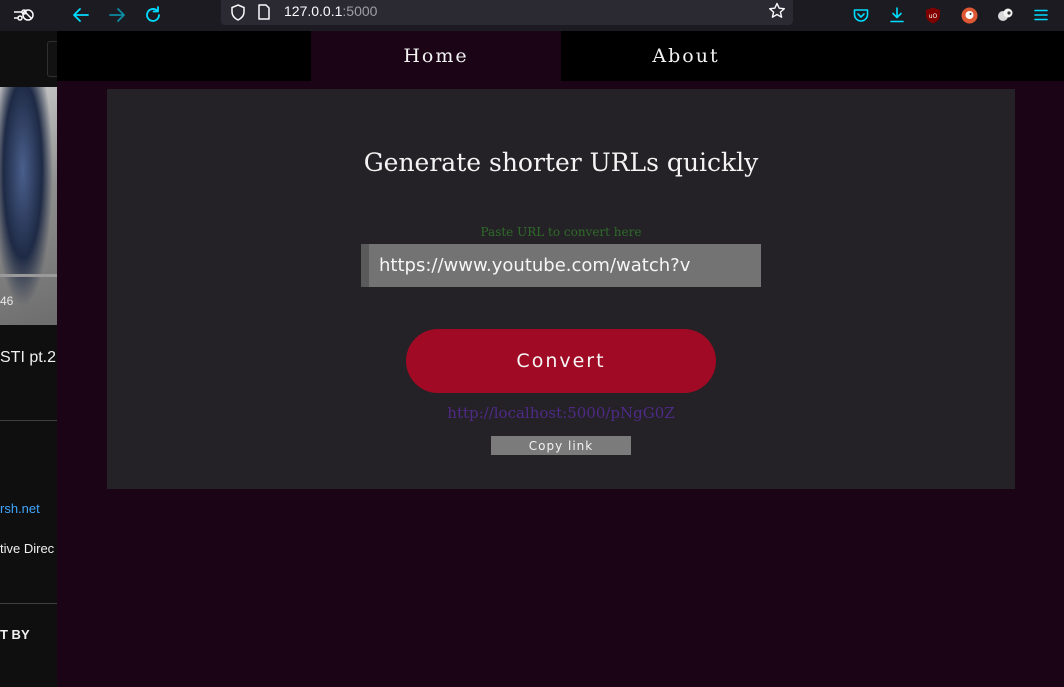 Image resolution: width=1064 pixels, height=687 pixels. Describe the element at coordinates (777, 11) in the screenshot. I see `bookmark-star-icon` at that location.